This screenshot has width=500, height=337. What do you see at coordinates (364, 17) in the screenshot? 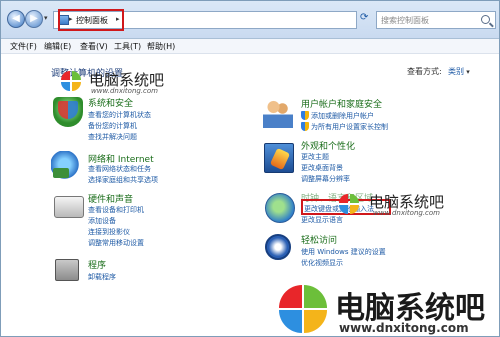
I see `refresh-icon: ⟳` at bounding box center [364, 17].